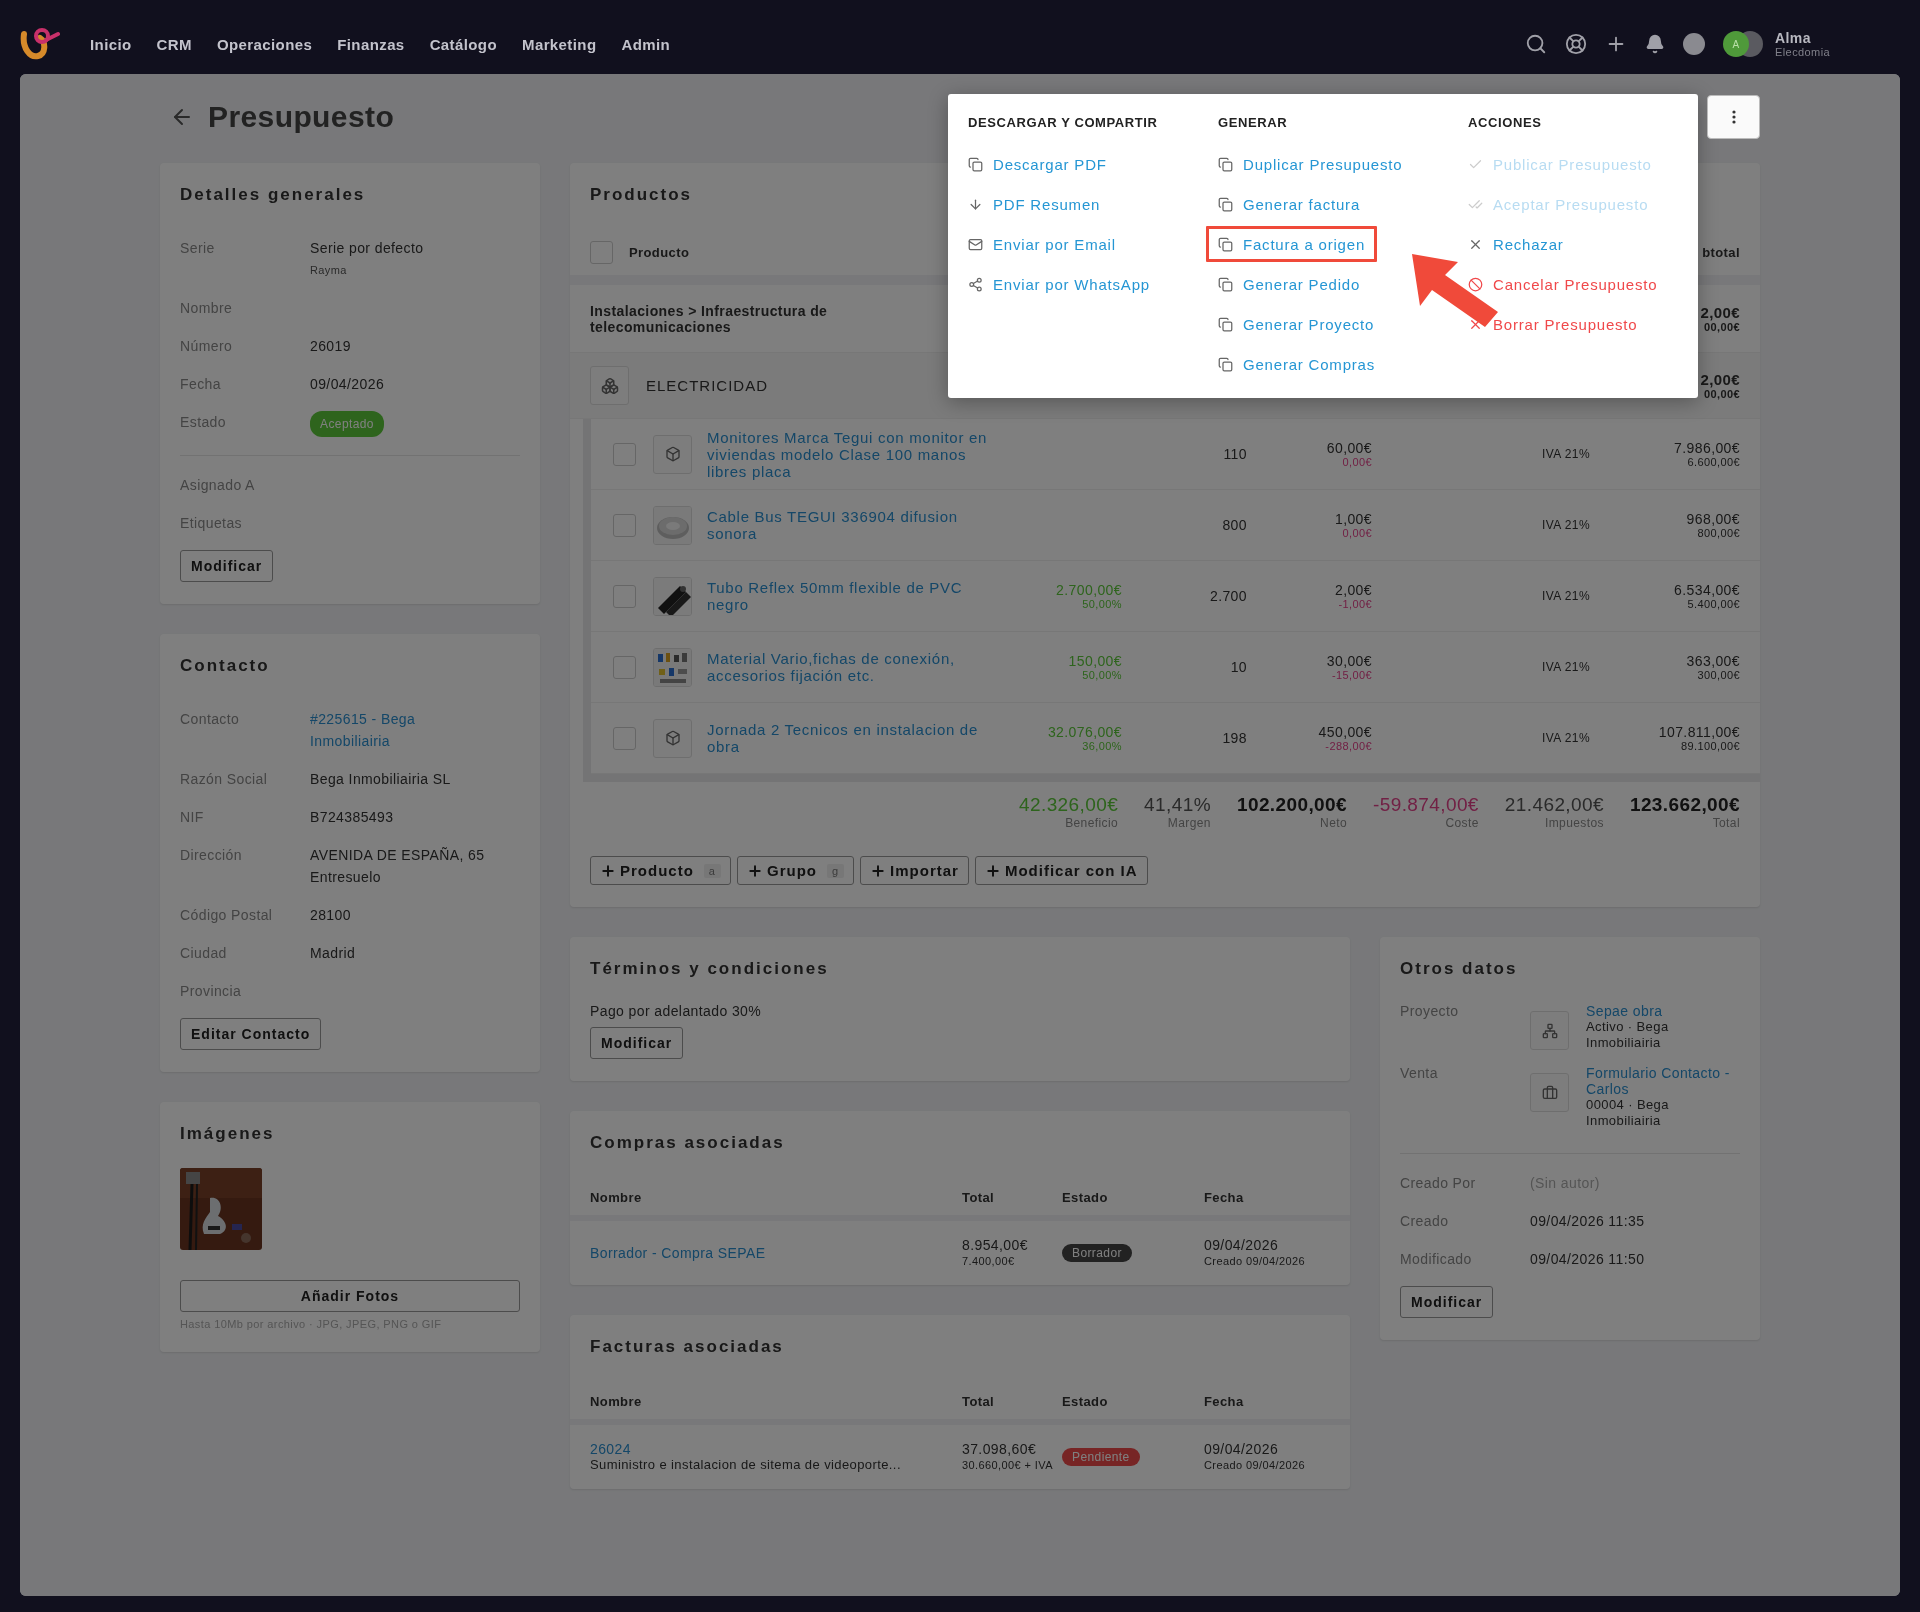 The image size is (1920, 1612). What do you see at coordinates (207, 346) in the screenshot?
I see `field-label: Número` at bounding box center [207, 346].